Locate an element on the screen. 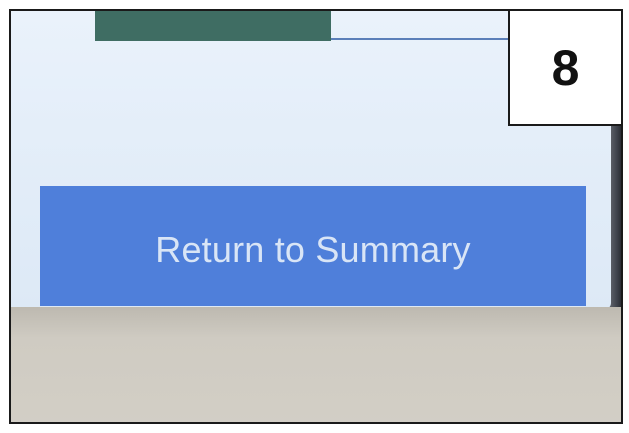  return-to-summary-label: Return to Summary is located at coordinates (313, 249).